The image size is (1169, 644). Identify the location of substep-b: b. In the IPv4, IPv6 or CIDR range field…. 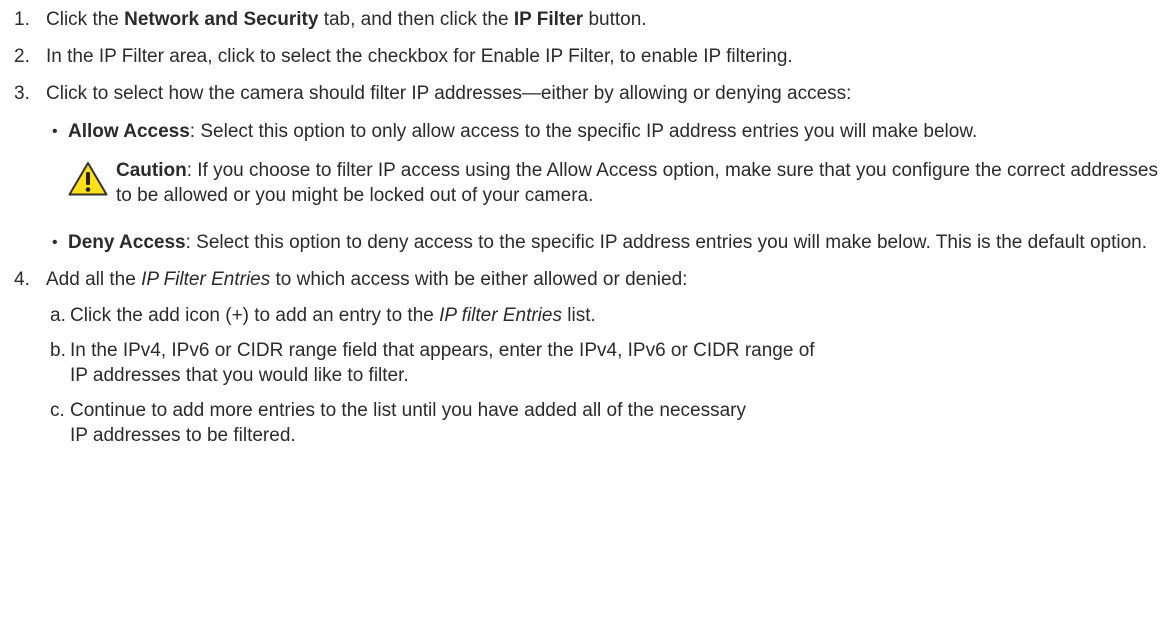
(602, 363).